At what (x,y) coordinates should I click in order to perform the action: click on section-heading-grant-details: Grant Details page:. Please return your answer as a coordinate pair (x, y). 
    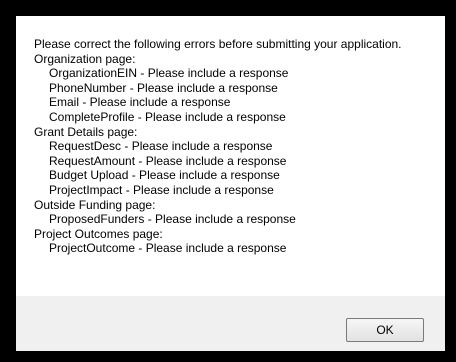
    Looking at the image, I should click on (86, 131).